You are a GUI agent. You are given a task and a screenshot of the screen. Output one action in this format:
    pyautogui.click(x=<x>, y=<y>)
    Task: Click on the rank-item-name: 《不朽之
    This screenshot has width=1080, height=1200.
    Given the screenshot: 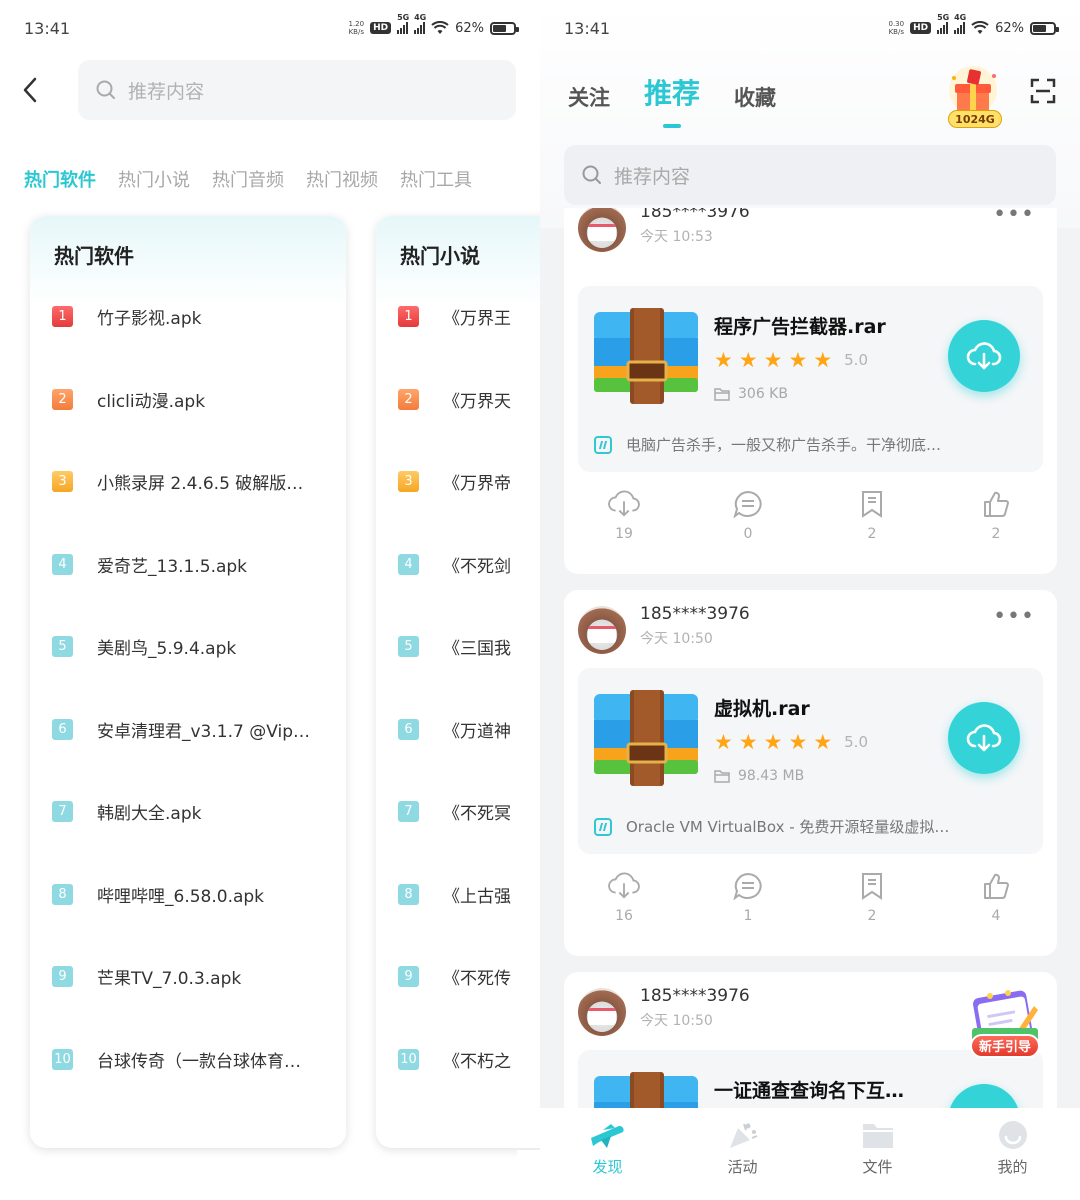 What is the action you would take?
    pyautogui.click(x=477, y=1061)
    